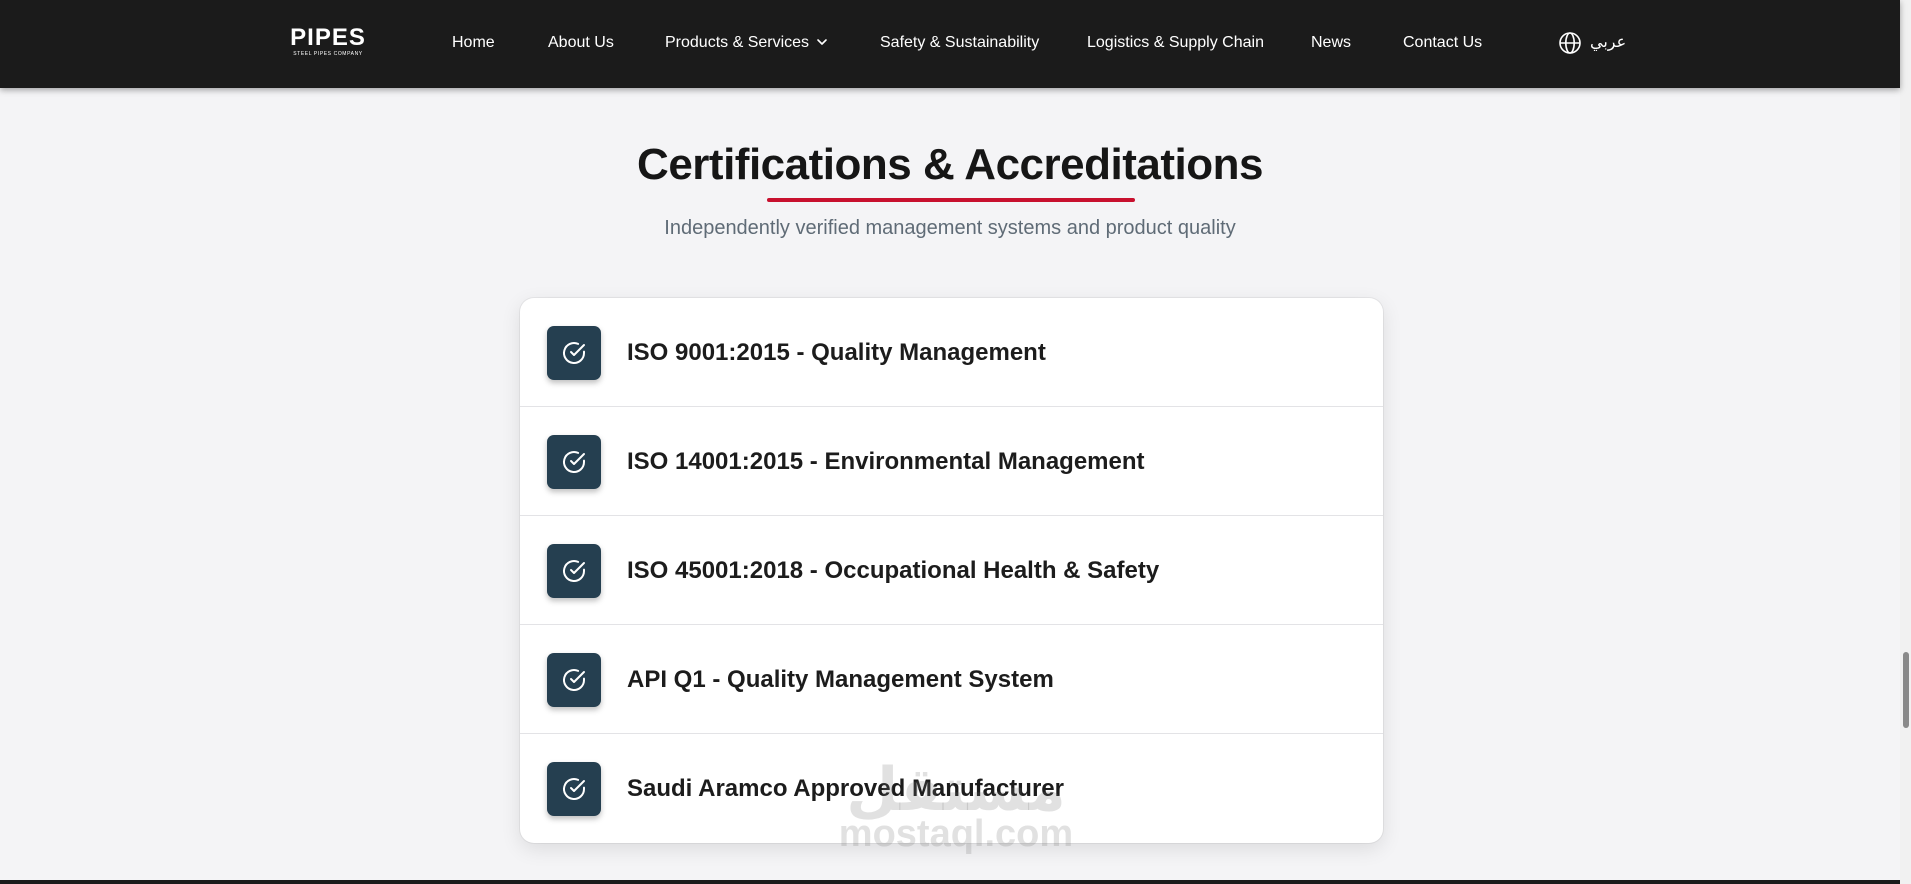  What do you see at coordinates (1905, 442) in the screenshot?
I see `page-scrollbar` at bounding box center [1905, 442].